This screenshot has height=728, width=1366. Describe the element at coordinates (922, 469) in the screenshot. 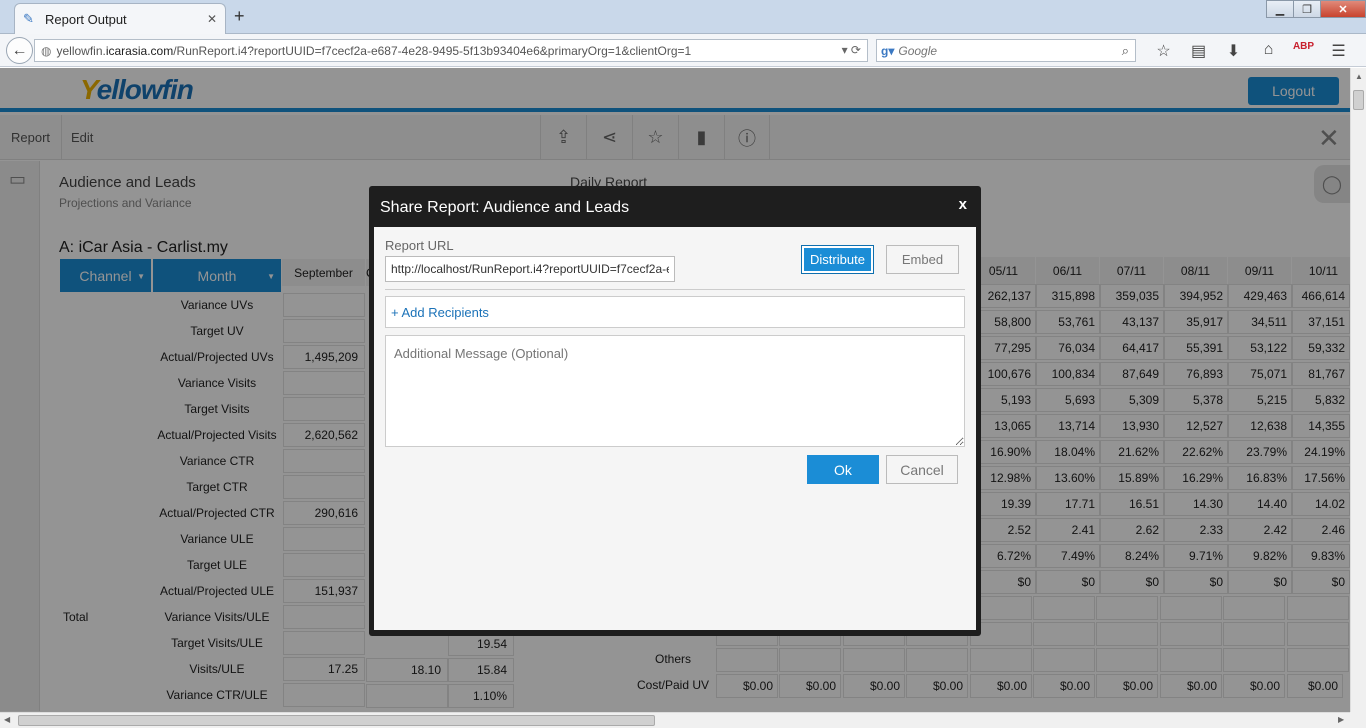

I see `cancel-button: Cancel` at that location.